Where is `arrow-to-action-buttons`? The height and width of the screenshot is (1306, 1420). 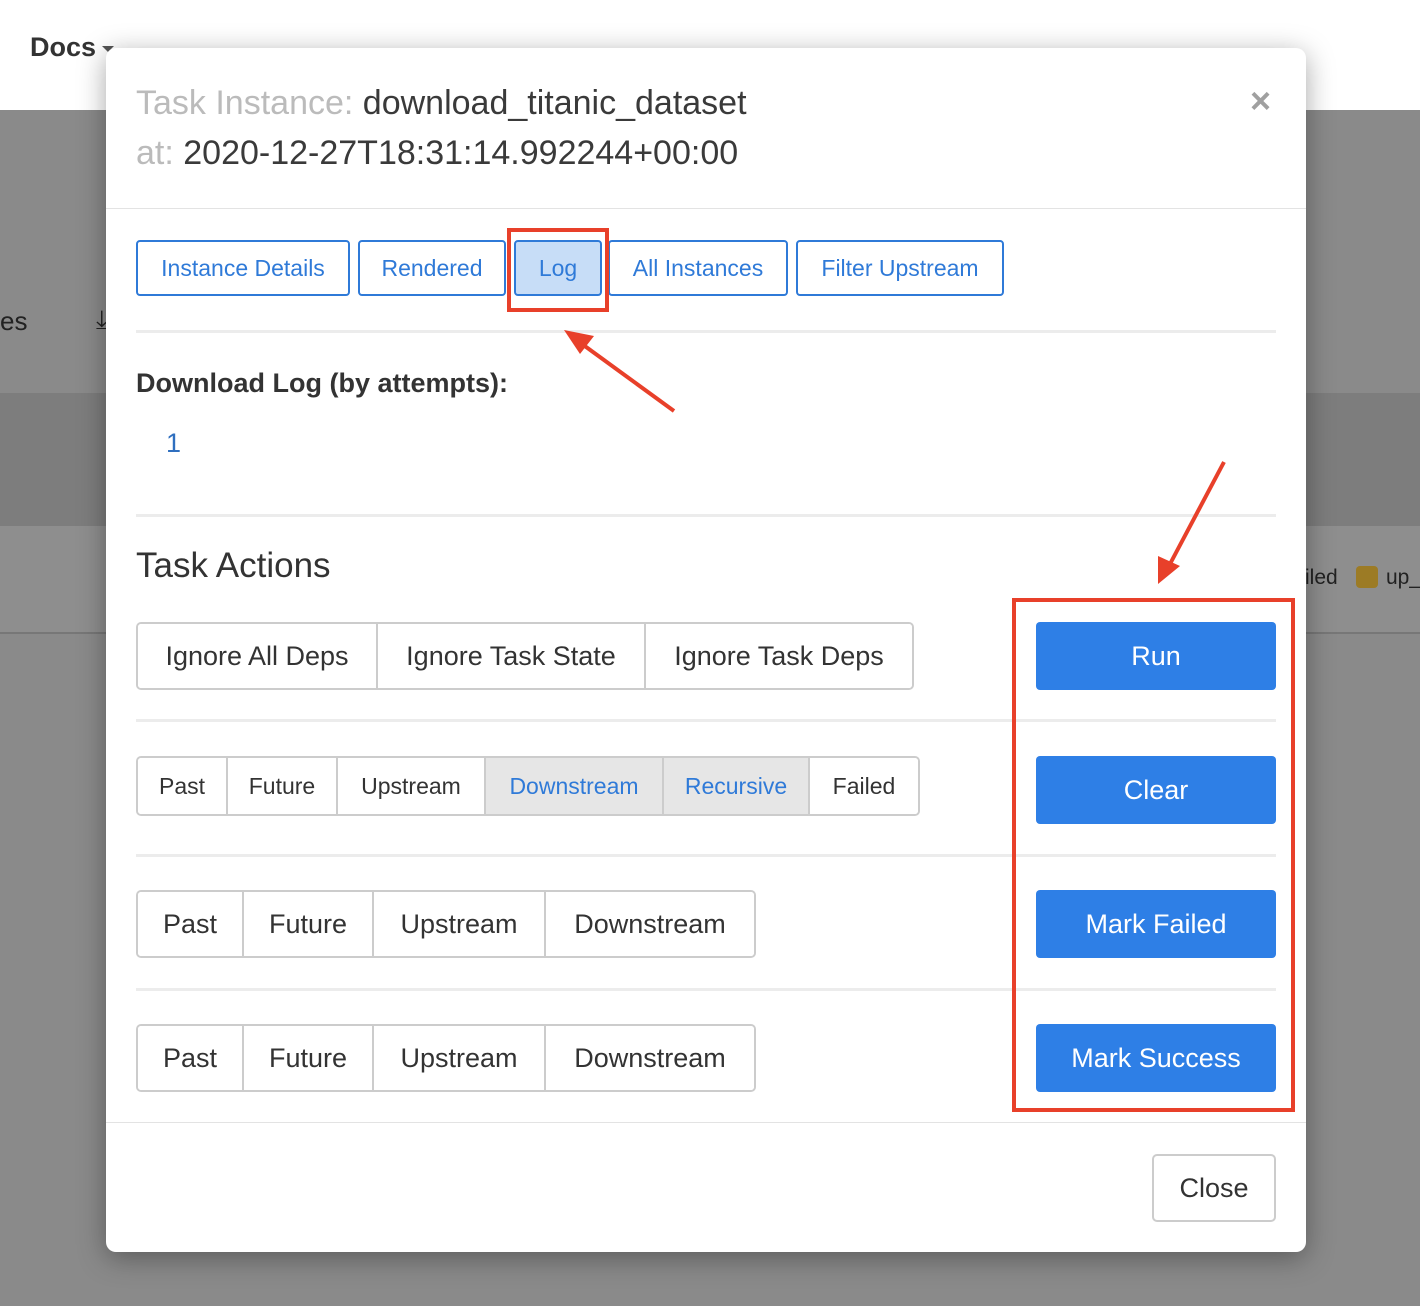
arrow-to-action-buttons is located at coordinates (1192, 522).